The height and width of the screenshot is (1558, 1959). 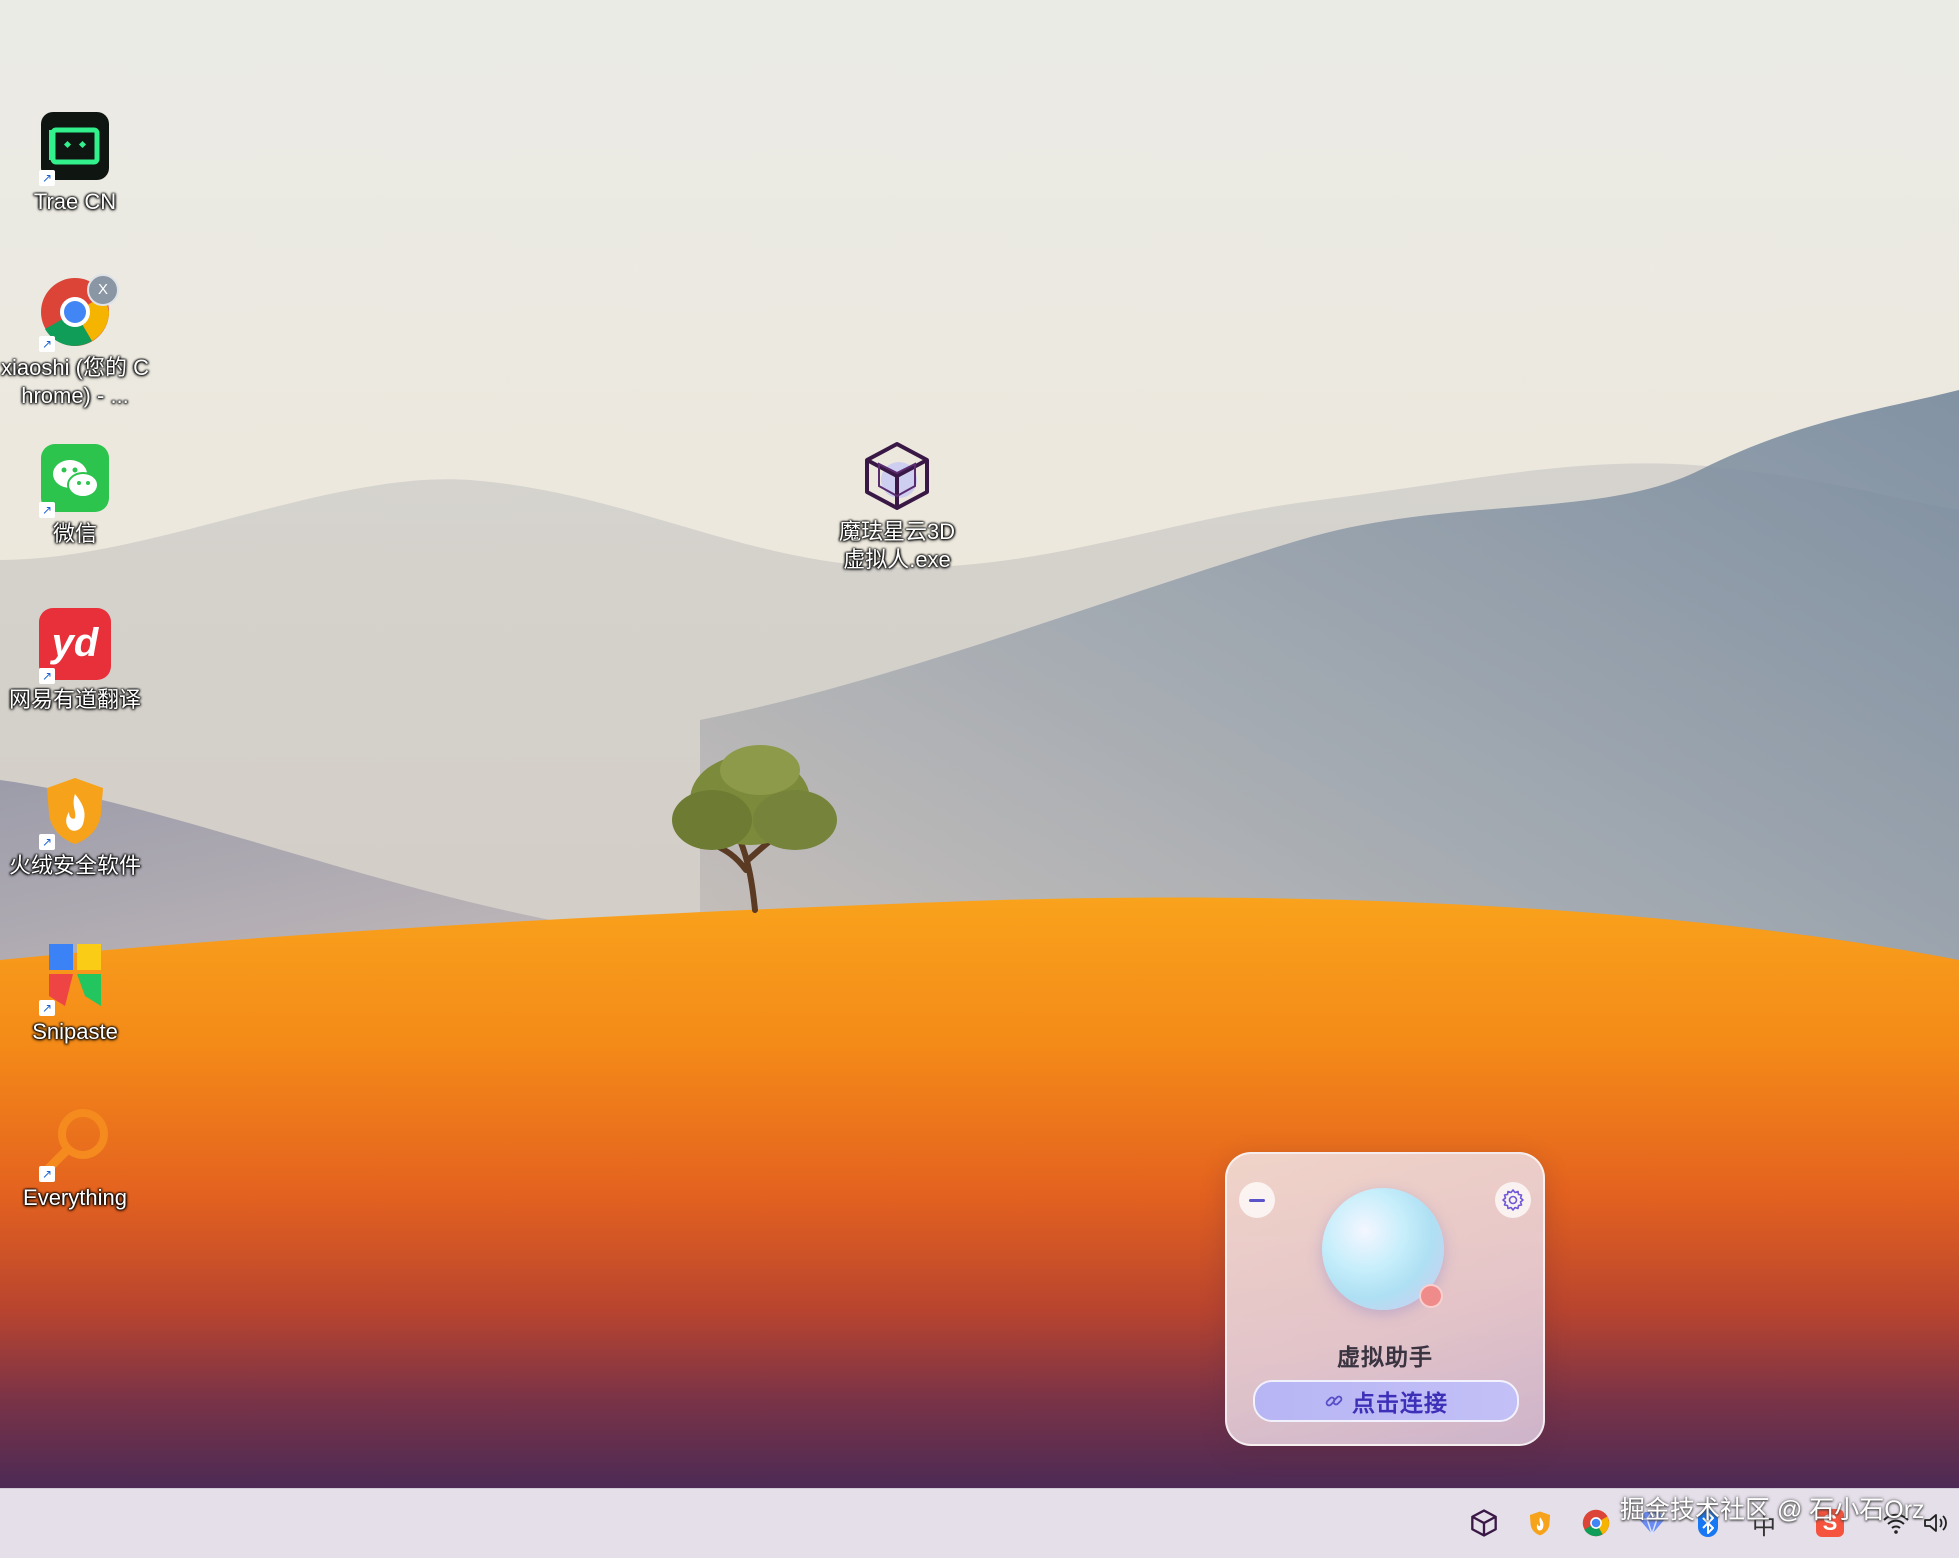 What do you see at coordinates (1334, 1401) in the screenshot?
I see `link-icon` at bounding box center [1334, 1401].